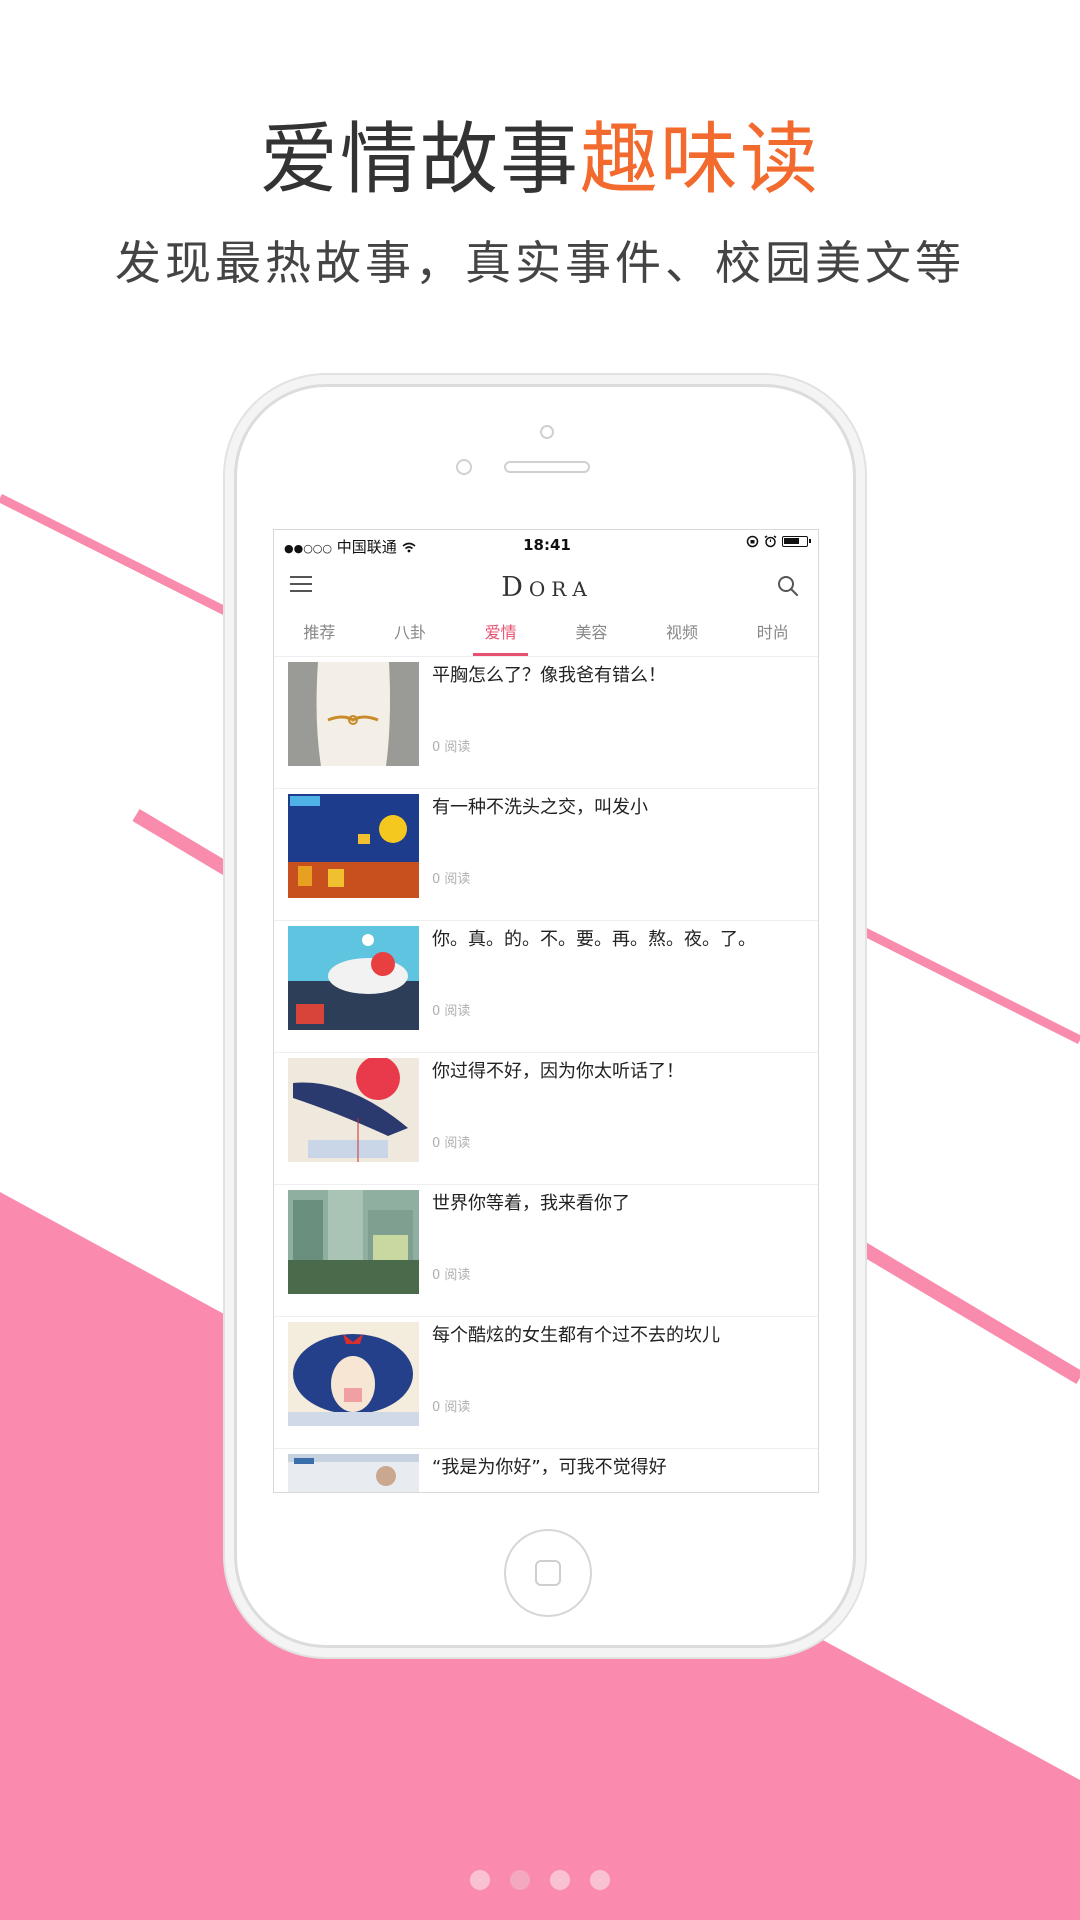  Describe the element at coordinates (778, 541) in the screenshot. I see `status-right` at that location.